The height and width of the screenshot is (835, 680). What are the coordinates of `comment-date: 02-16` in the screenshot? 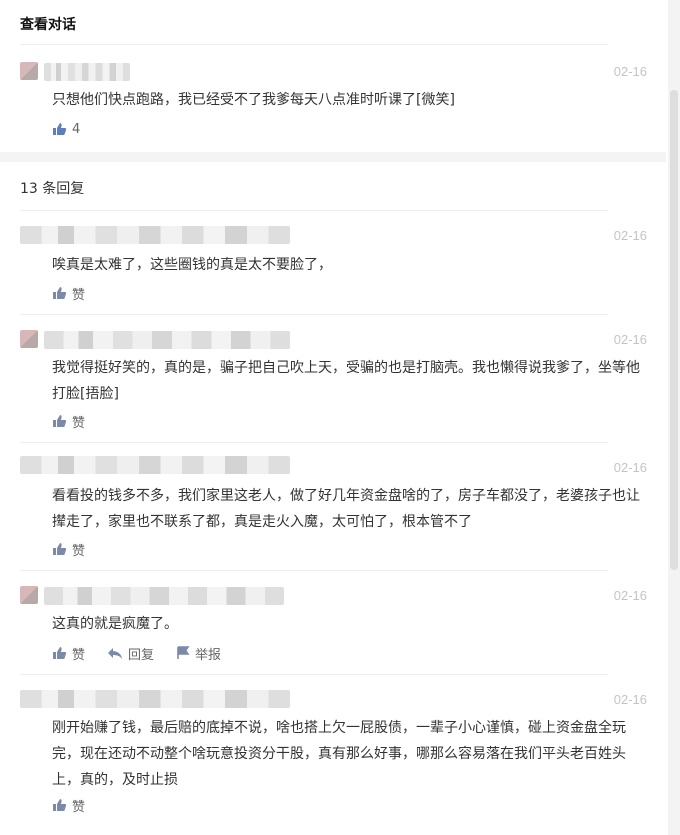 It's located at (630, 71).